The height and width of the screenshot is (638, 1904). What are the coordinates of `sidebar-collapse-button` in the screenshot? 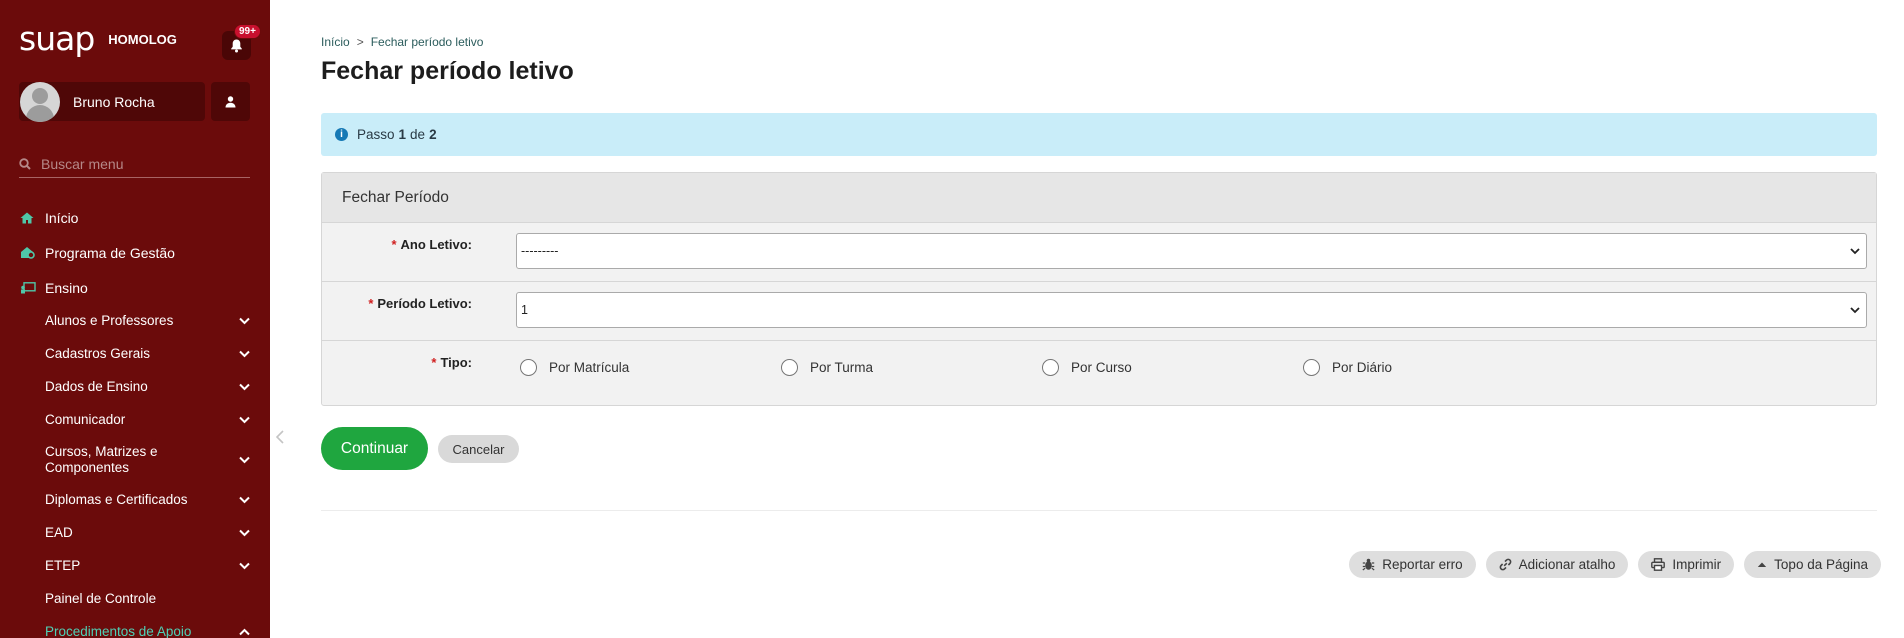 It's located at (279, 438).